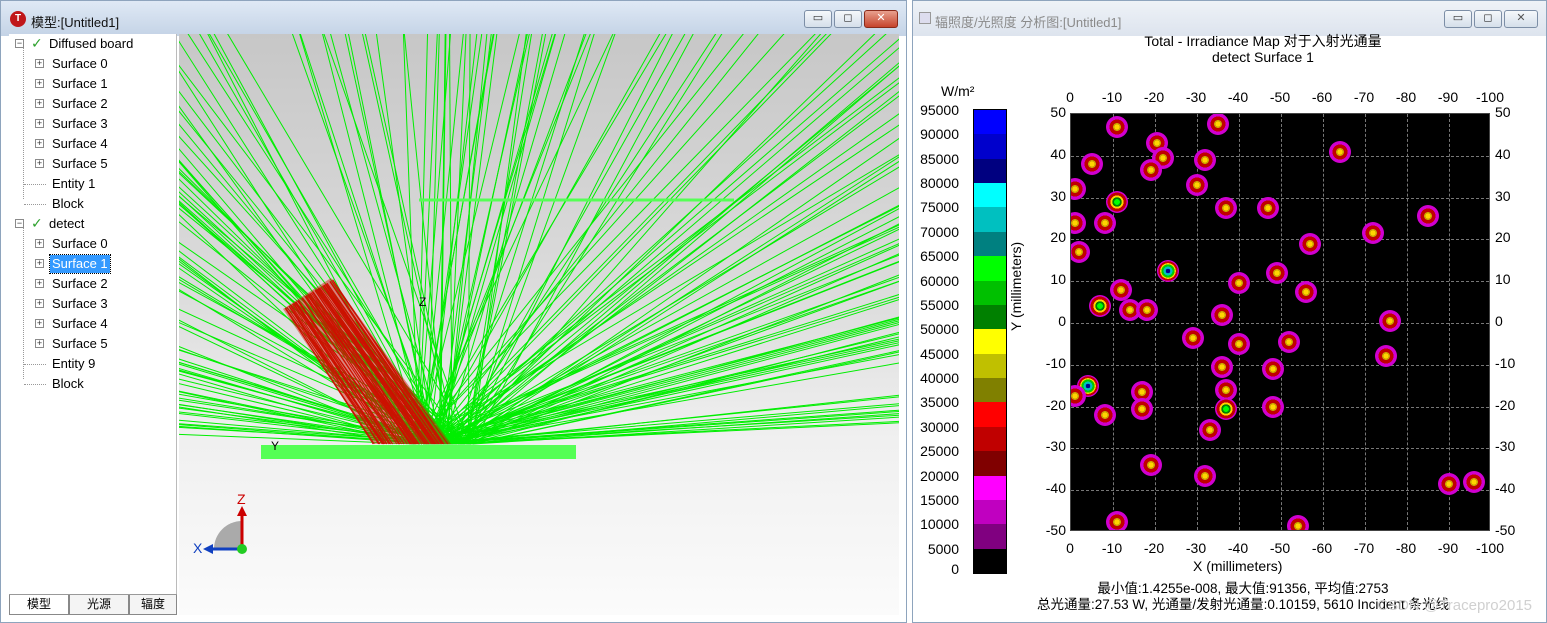 Image resolution: width=1547 pixels, height=623 pixels. Describe the element at coordinates (1499, 321) in the screenshot. I see `y-tick-label-right: 0` at that location.